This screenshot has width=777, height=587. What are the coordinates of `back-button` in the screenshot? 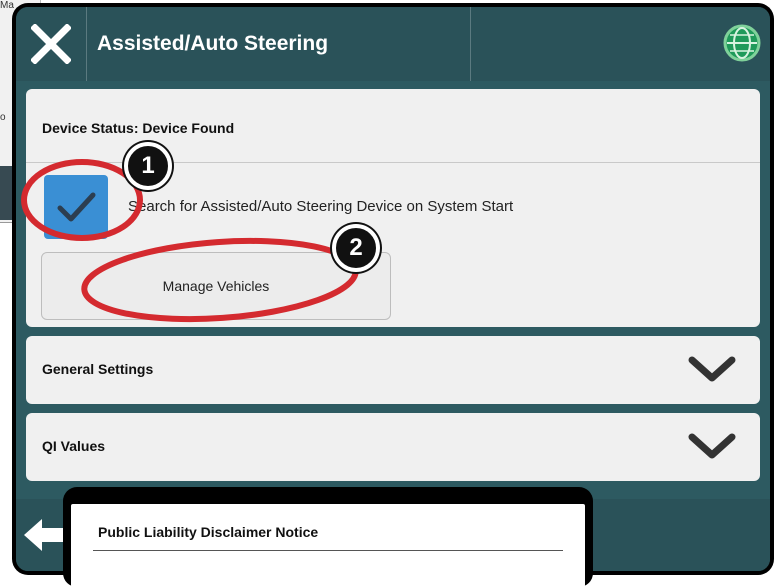 It's located at (44, 535).